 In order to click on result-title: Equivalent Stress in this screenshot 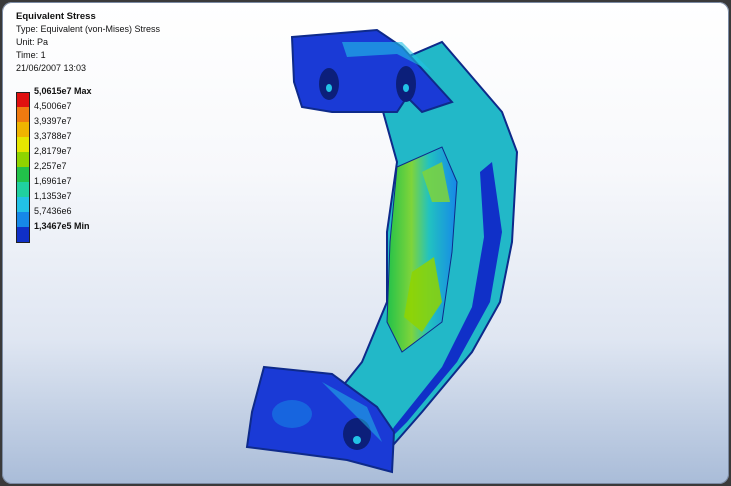, I will do `click(56, 16)`.